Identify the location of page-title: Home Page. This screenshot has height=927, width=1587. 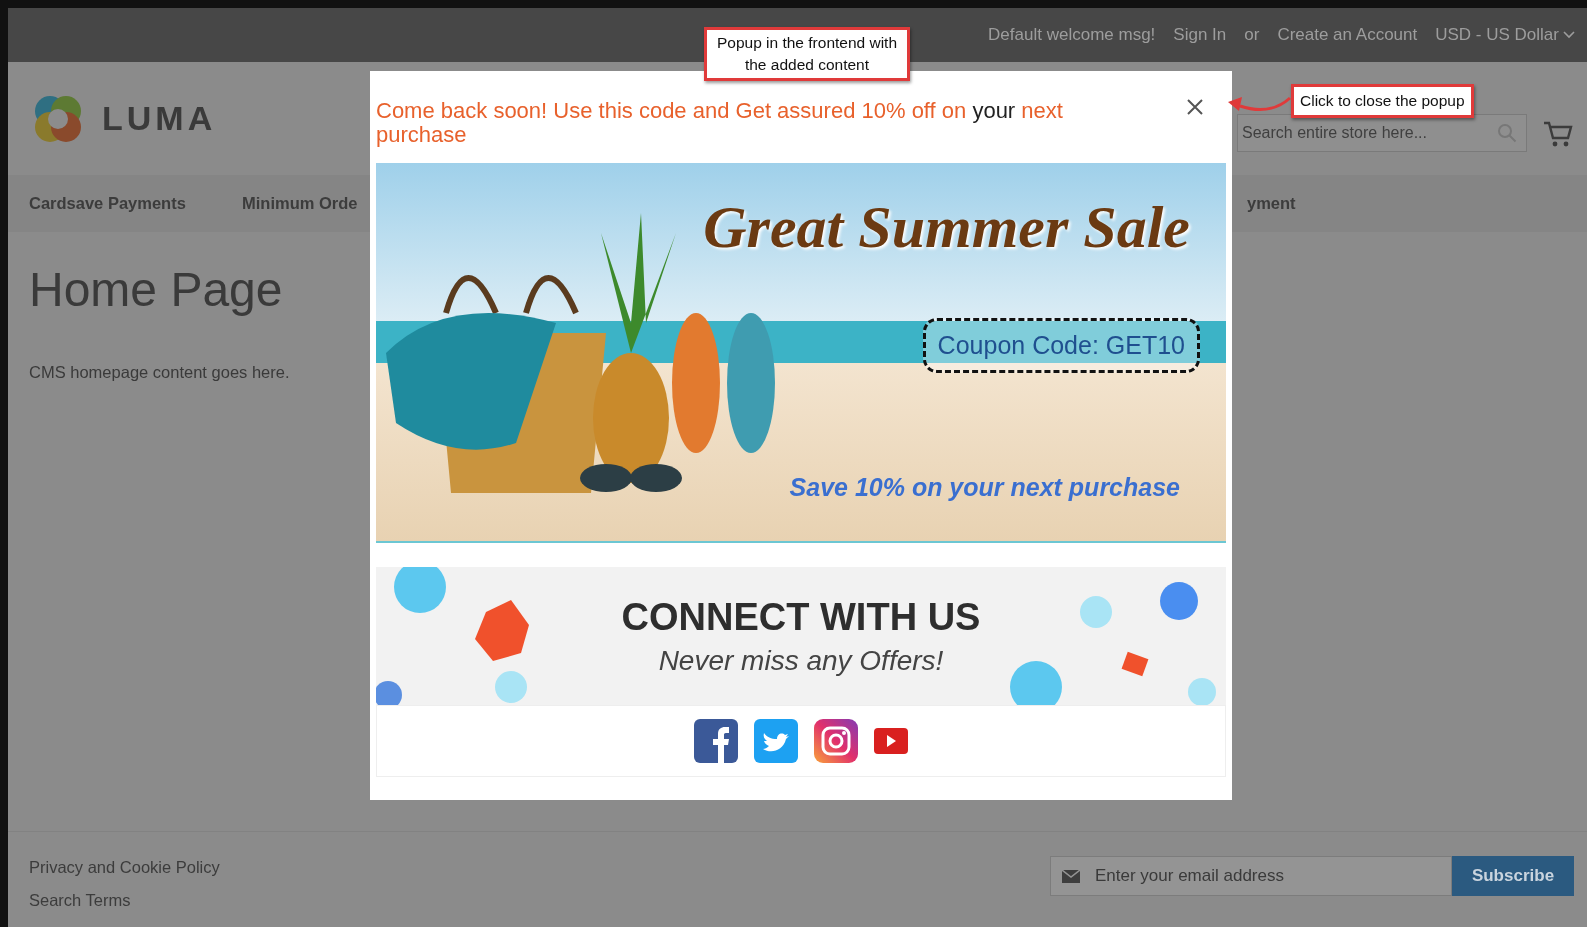
(156, 289).